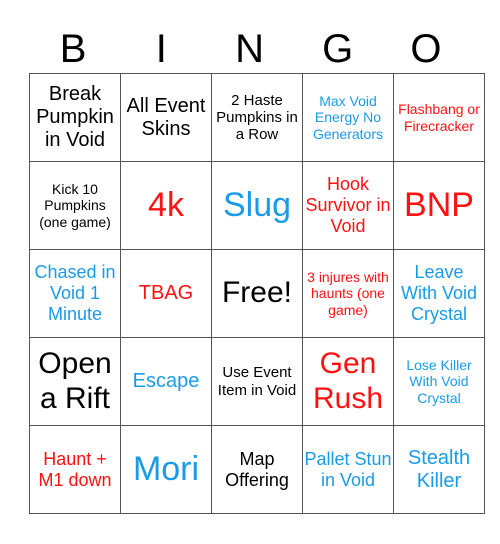 Image resolution: width=500 pixels, height=544 pixels. I want to click on bingo-cell: Free!, so click(257, 293).